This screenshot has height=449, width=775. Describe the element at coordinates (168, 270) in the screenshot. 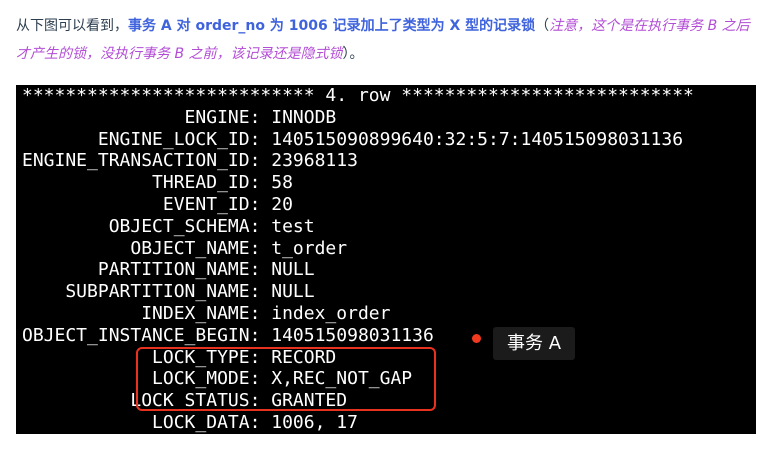

I see `terminal-line-partition-name: PARTITION_NAME: NULL` at that location.